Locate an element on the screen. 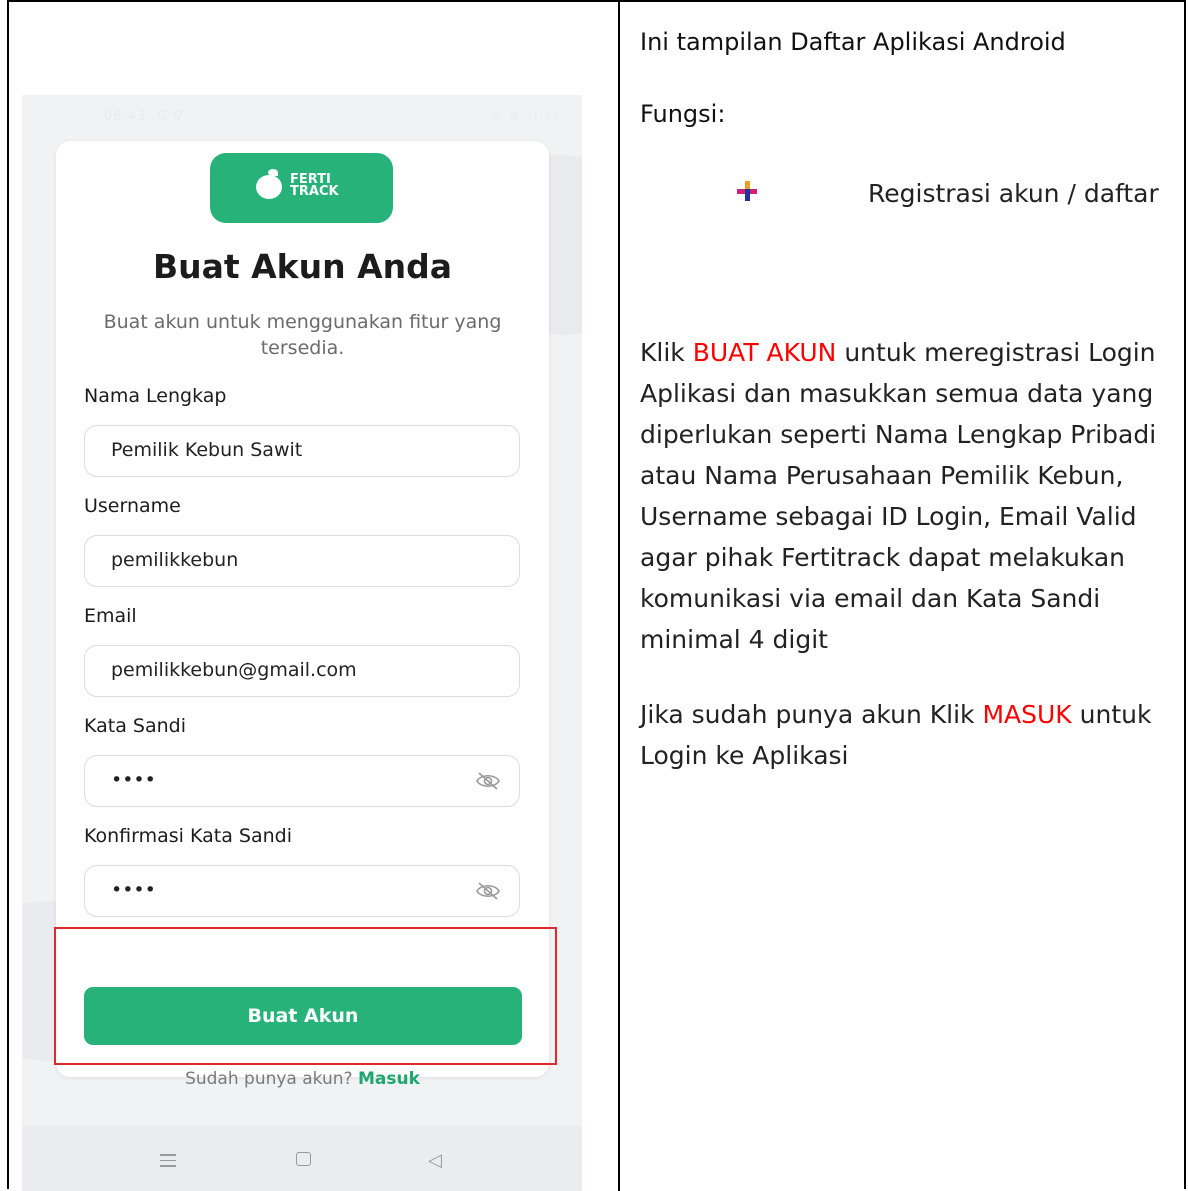  fungsi-bullet: Registrasi akun / daftar is located at coordinates (1013, 193).